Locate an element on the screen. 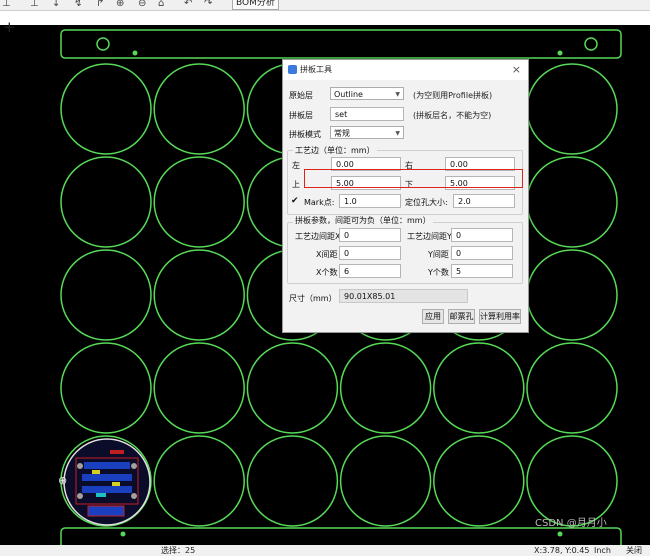 This screenshot has height=556, width=650. calc-utilization-button: 计算利用率 is located at coordinates (500, 316).